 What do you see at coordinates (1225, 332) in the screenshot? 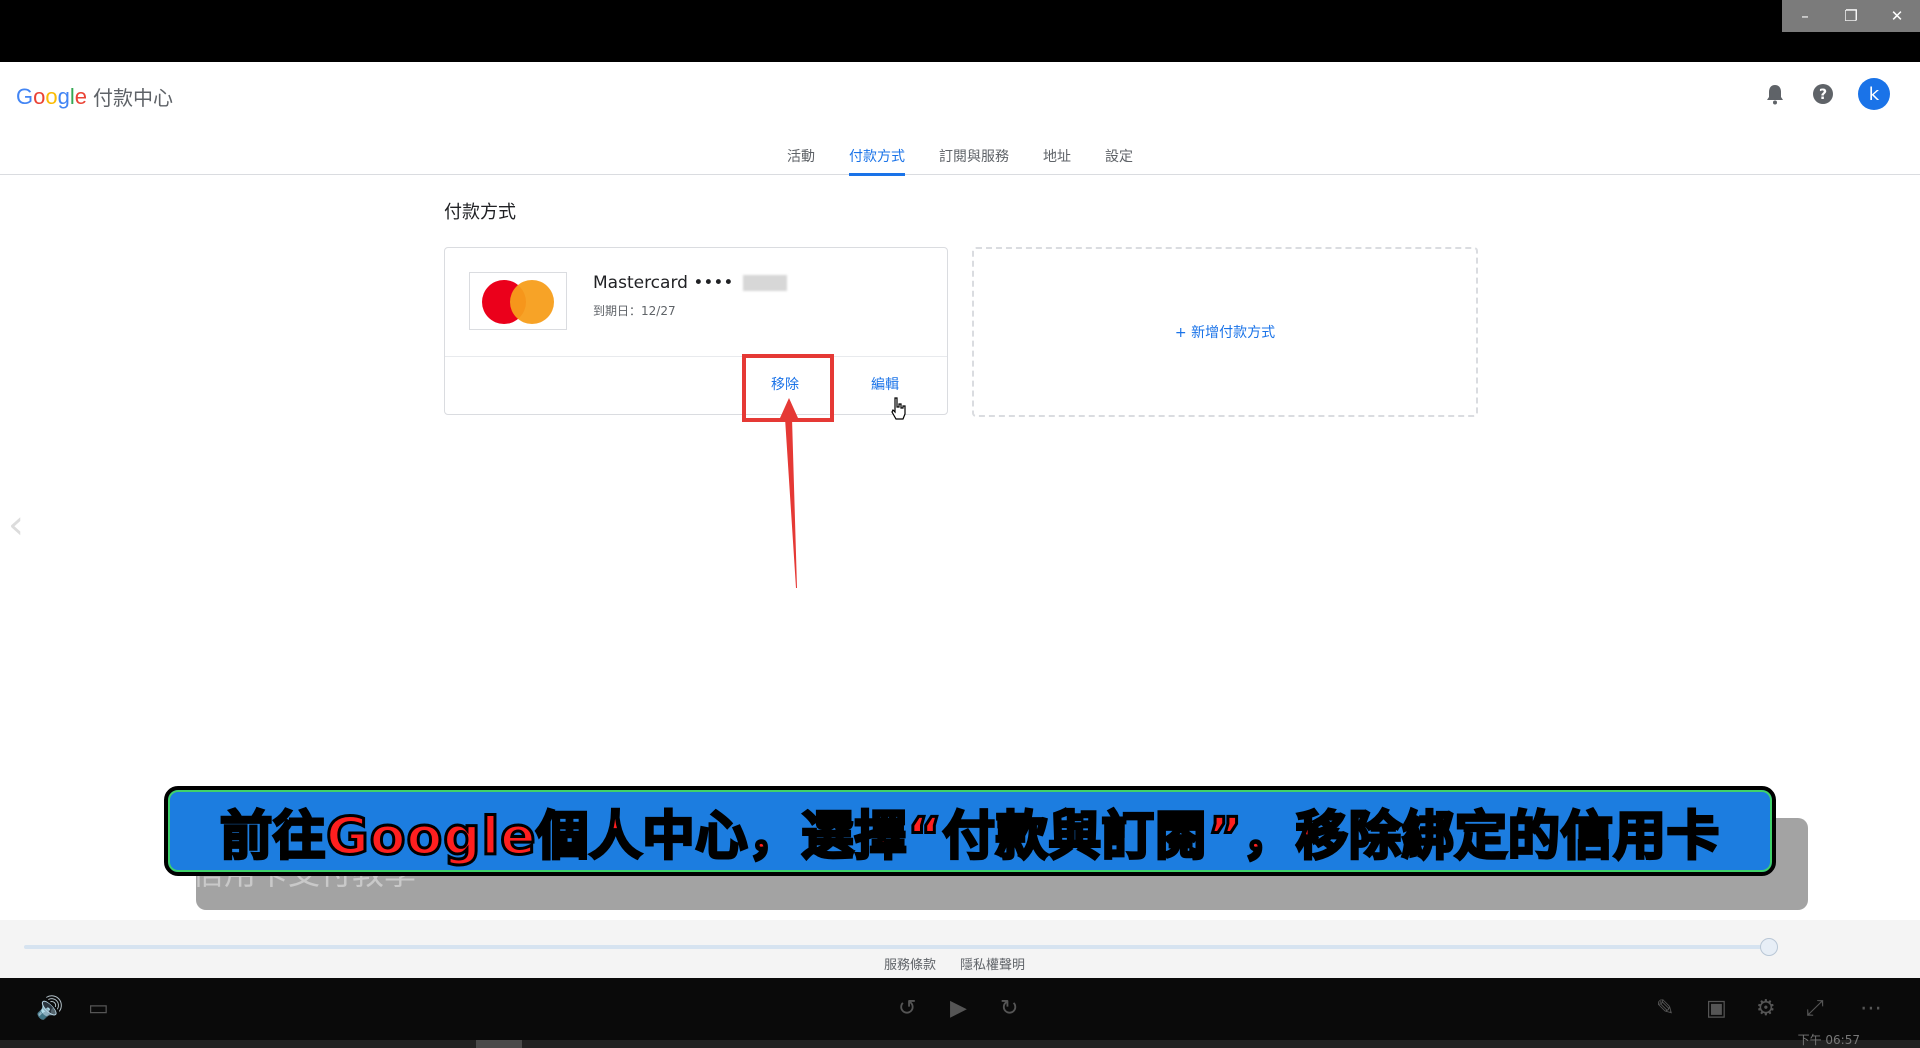
I see `add-payment-method-button: + 新增付款方式` at bounding box center [1225, 332].